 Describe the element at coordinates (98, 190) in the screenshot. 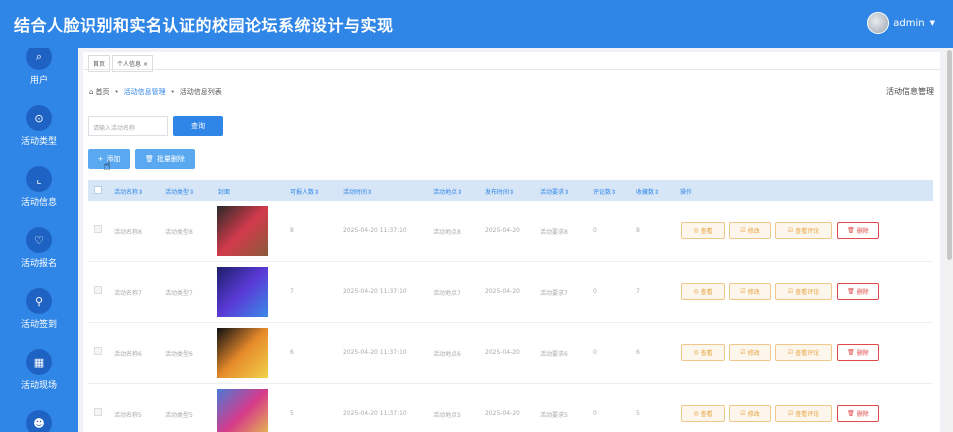

I see `select-all-checkbox` at that location.